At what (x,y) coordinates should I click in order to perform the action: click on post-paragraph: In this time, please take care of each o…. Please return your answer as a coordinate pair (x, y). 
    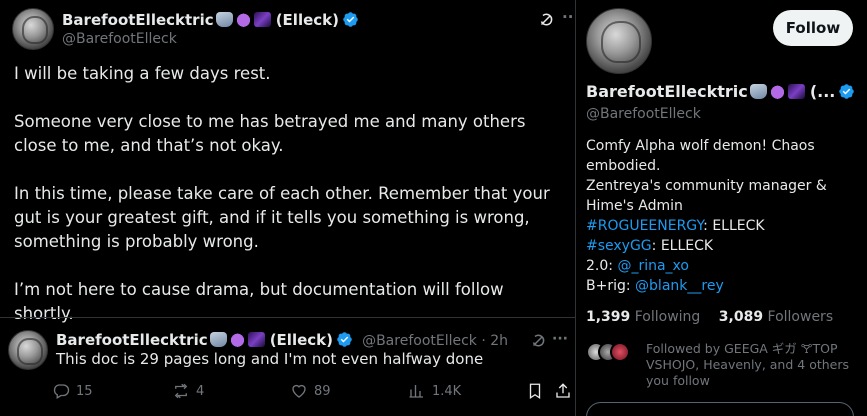
    Looking at the image, I should click on (282, 217).